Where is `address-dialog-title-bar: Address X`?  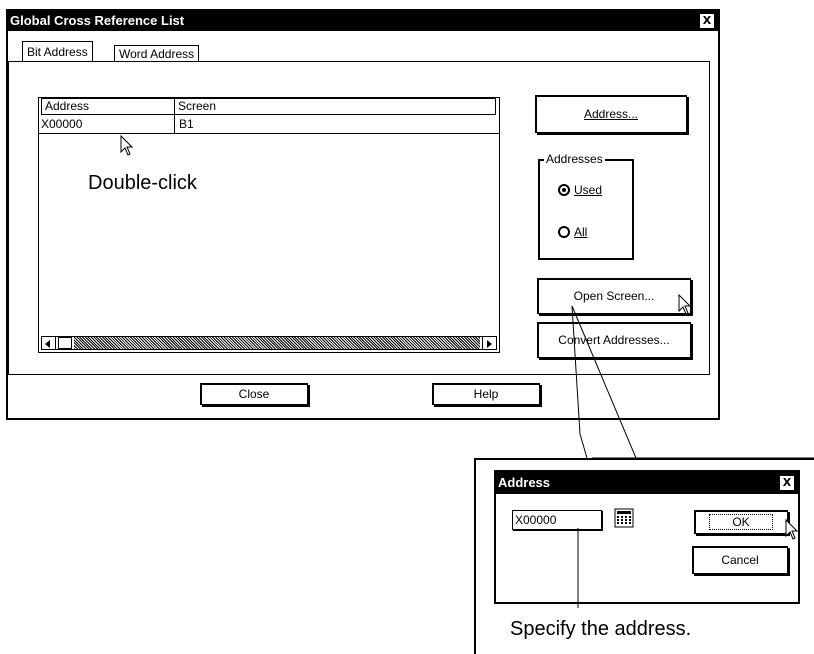
address-dialog-title-bar: Address X is located at coordinates (647, 483).